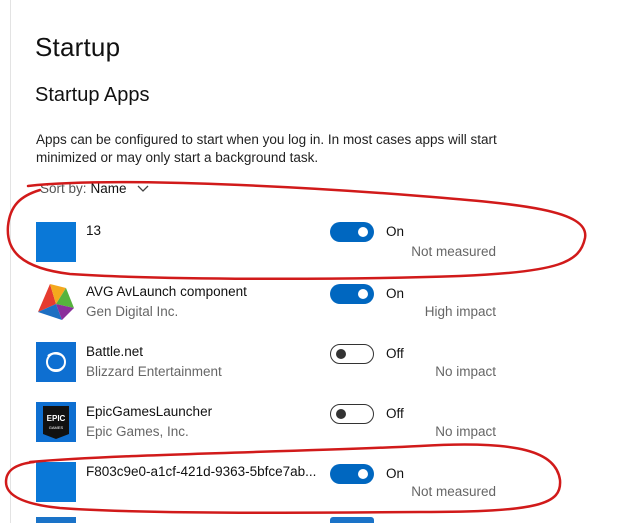 The height and width of the screenshot is (523, 633). I want to click on app-name: EpicGamesLauncher, so click(149, 411).